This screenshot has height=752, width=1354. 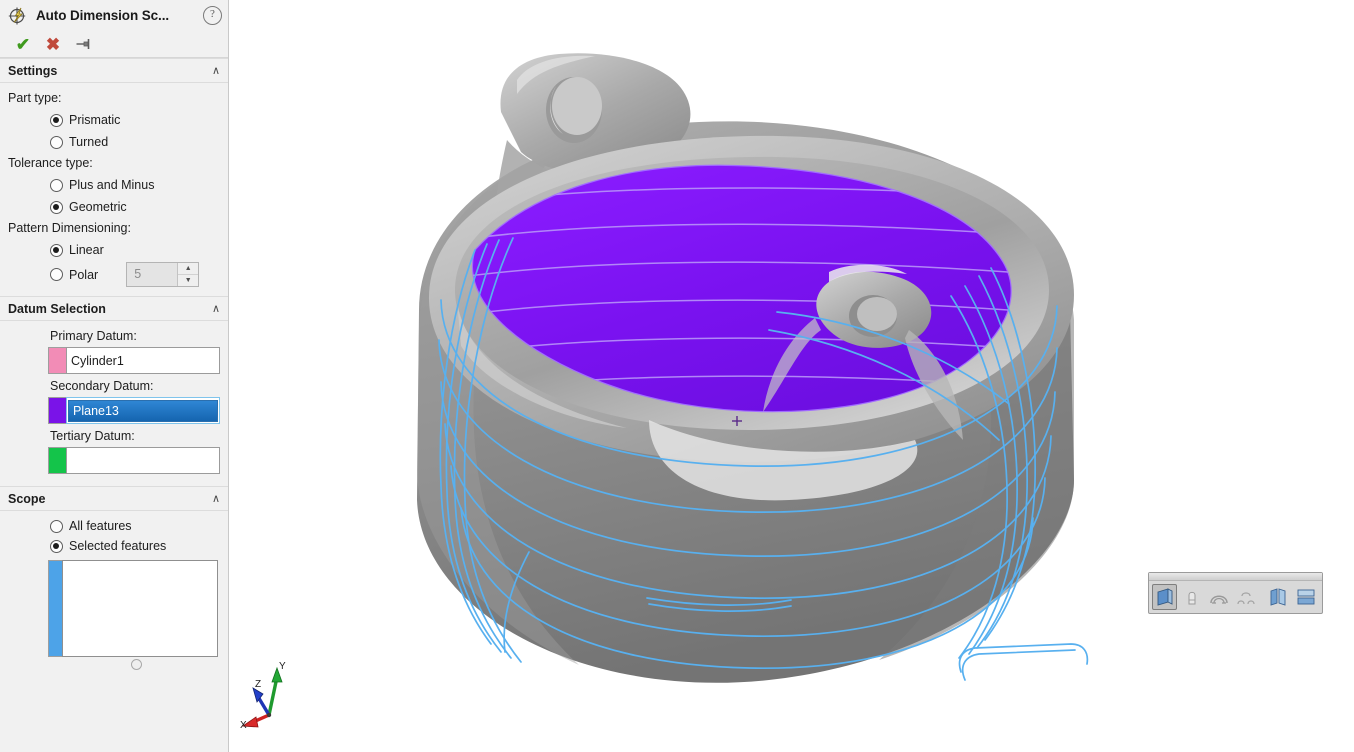 What do you see at coordinates (92, 436) in the screenshot?
I see `tertiary-datum-label: Tertiary Datum:` at bounding box center [92, 436].